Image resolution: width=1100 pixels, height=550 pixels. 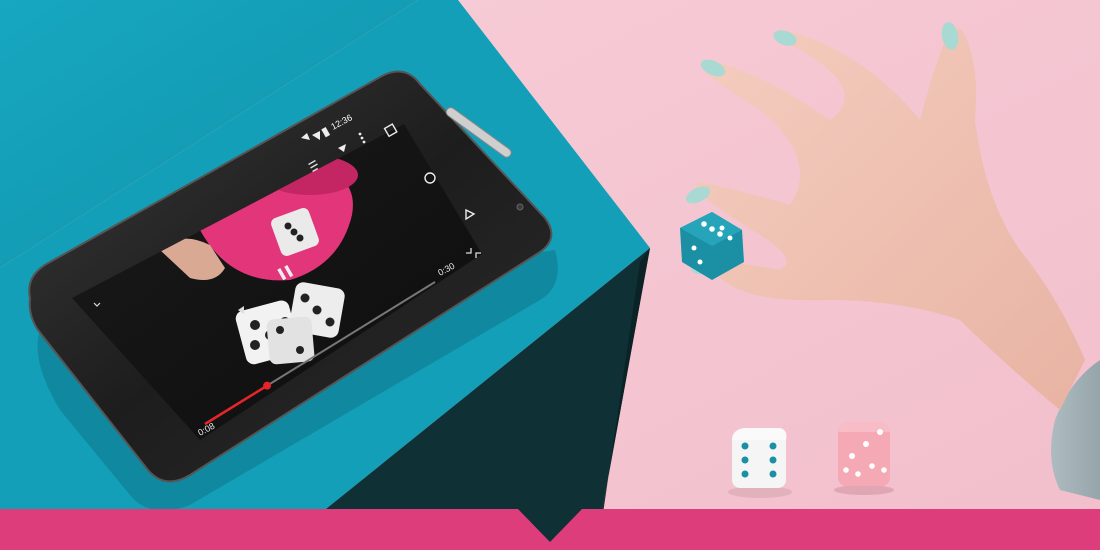 What do you see at coordinates (864, 458) in the screenshot?
I see `pink-die` at bounding box center [864, 458].